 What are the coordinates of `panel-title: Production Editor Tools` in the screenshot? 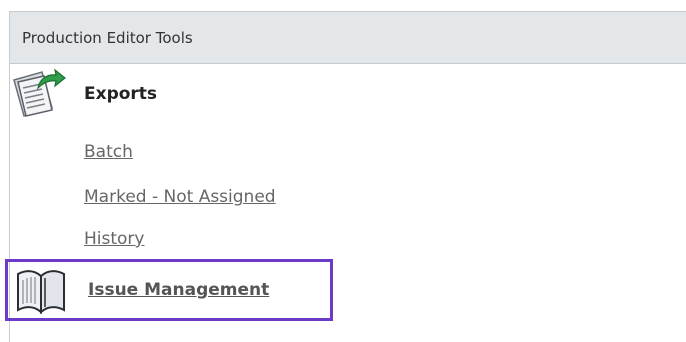 It's located at (107, 37).